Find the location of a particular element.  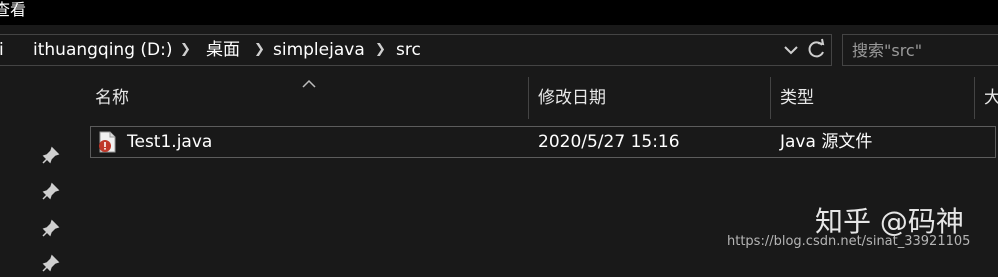

search-input is located at coordinates (925, 50).